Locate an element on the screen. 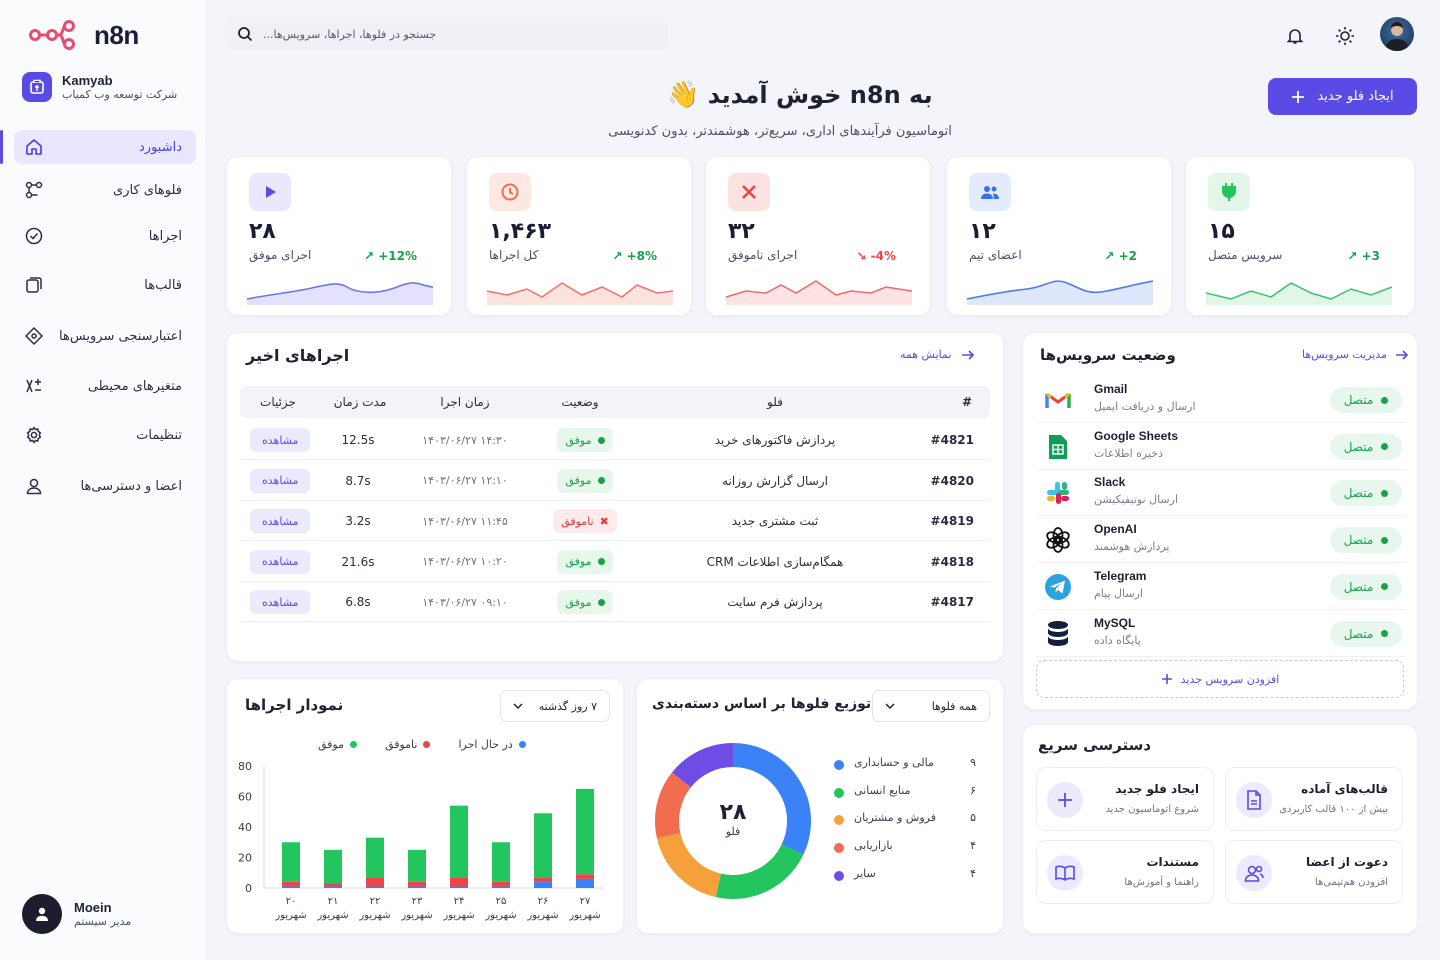 This screenshot has width=1440, height=960. nav-item-settings: تنظیمات is located at coordinates (105, 435).